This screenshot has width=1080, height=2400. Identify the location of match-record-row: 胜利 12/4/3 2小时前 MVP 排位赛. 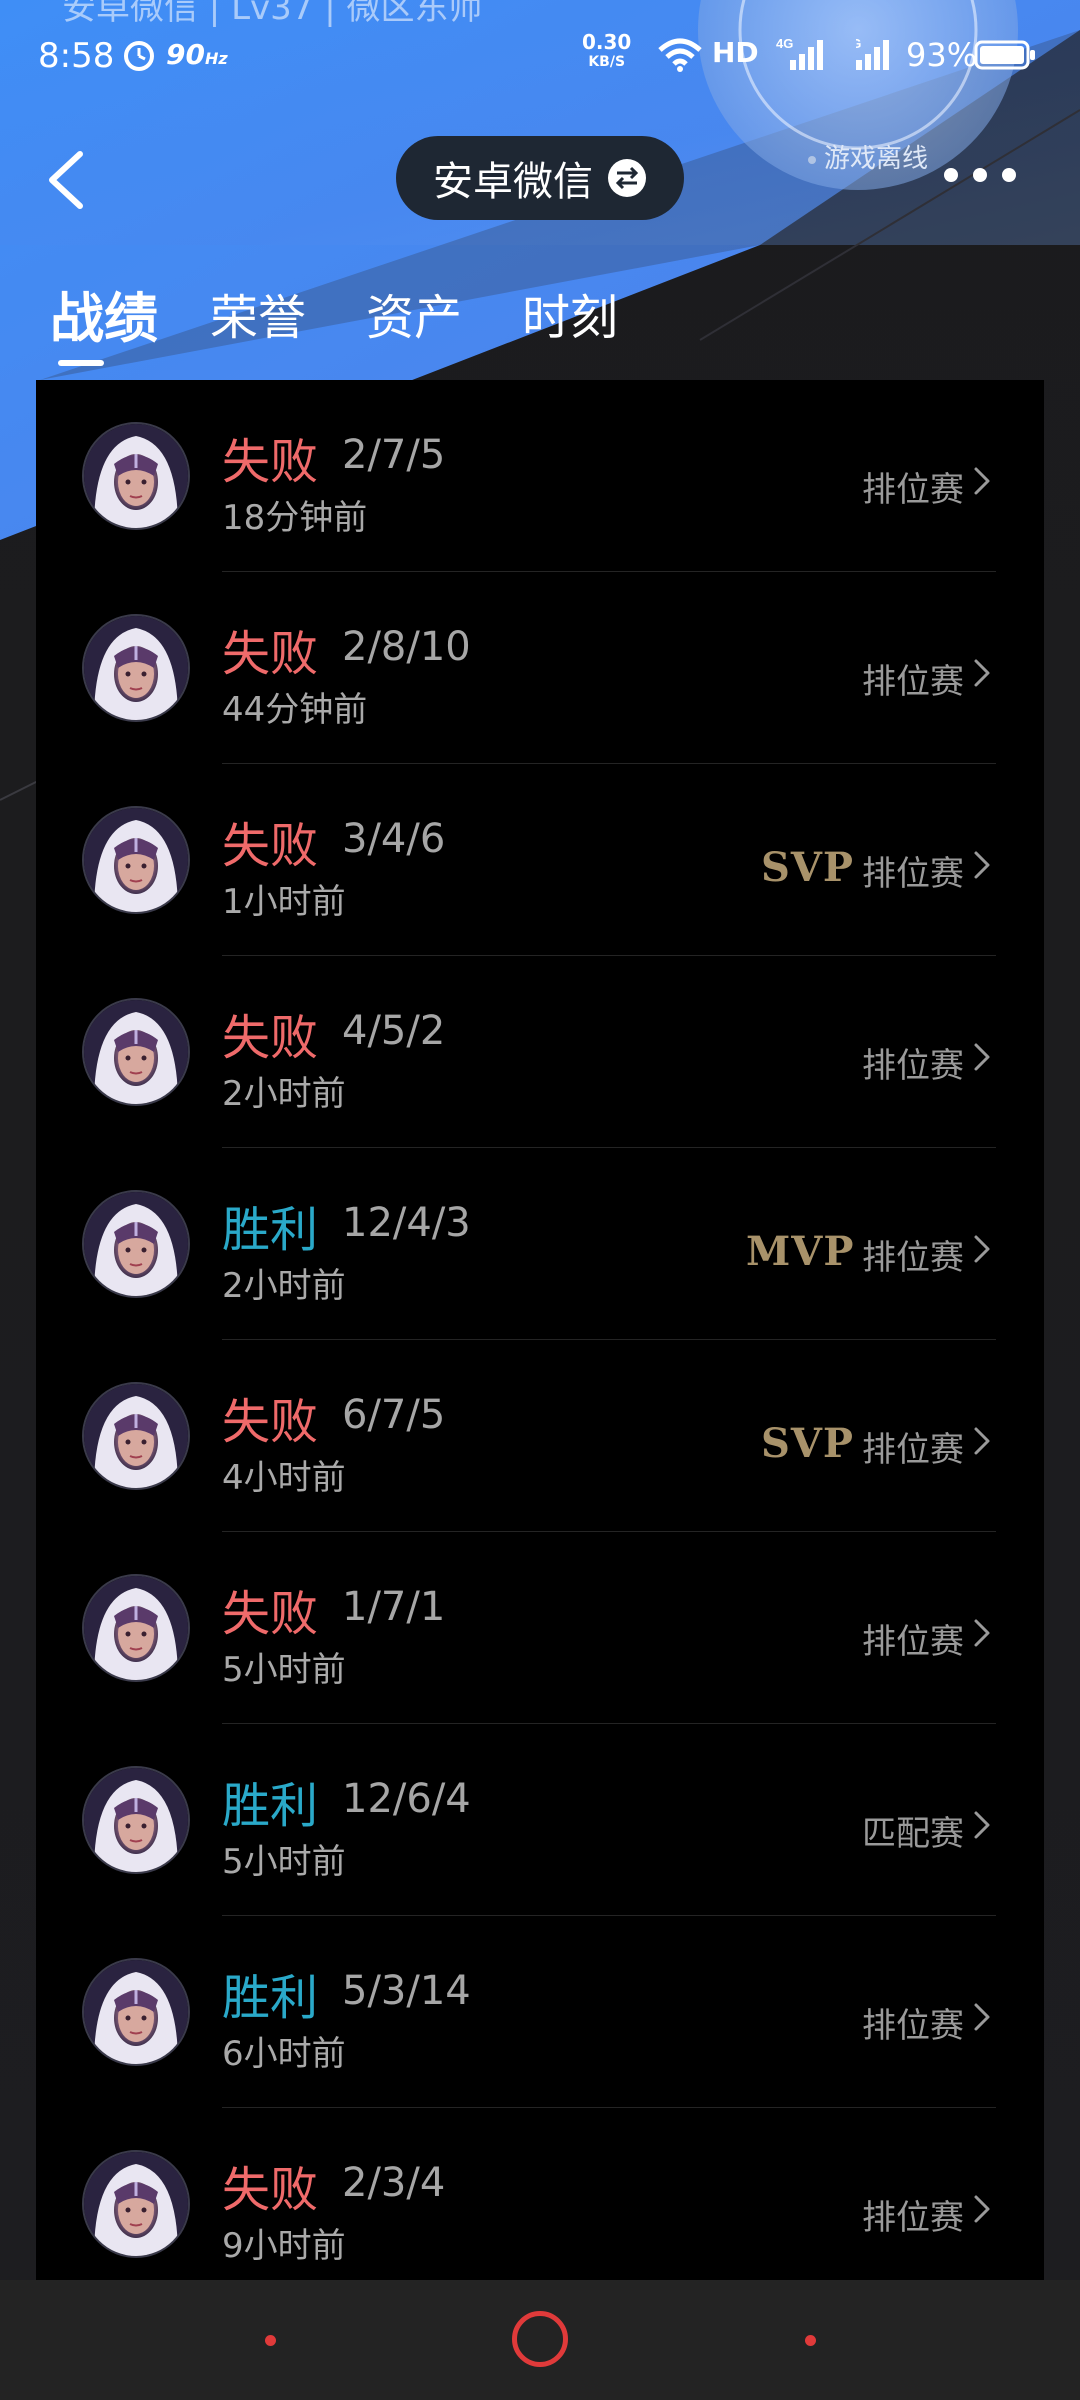
(540, 1244).